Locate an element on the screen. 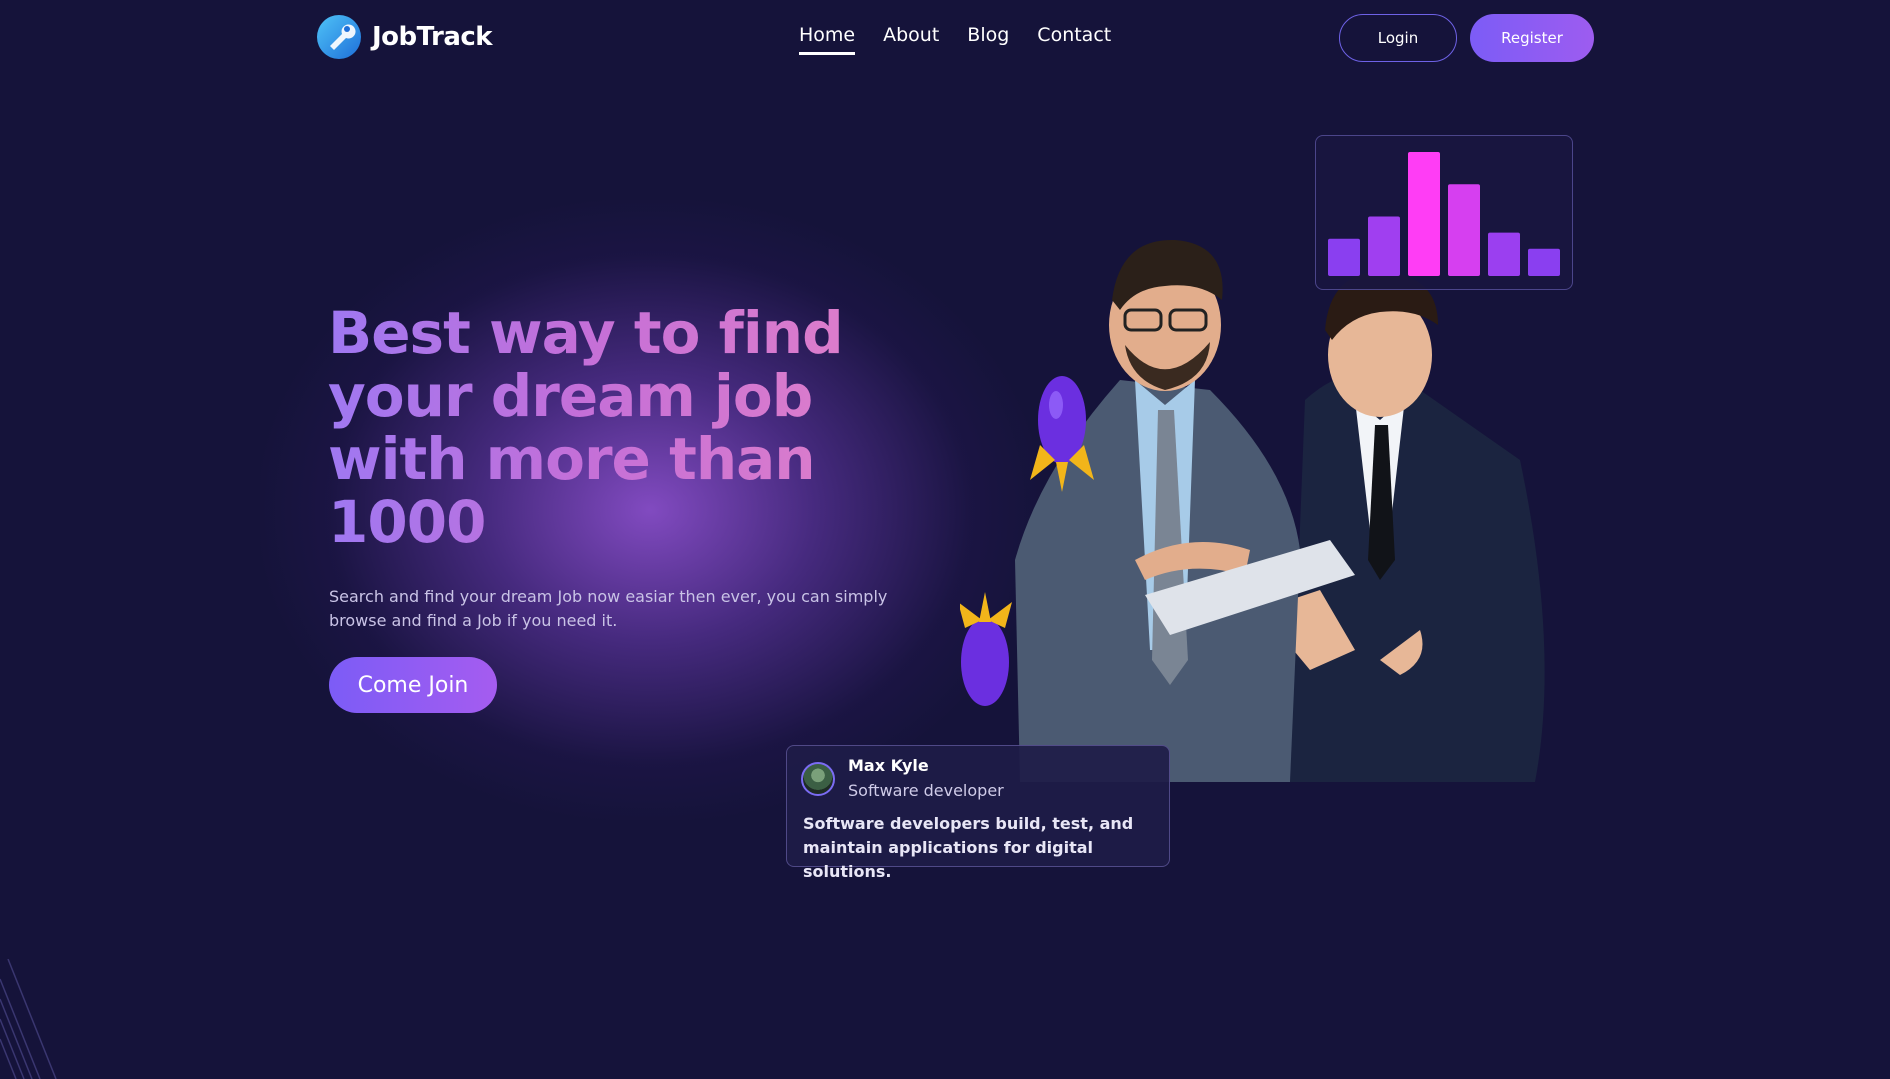 Image resolution: width=1890 pixels, height=1079 pixels. man-left-figure is located at coordinates (1157, 510).